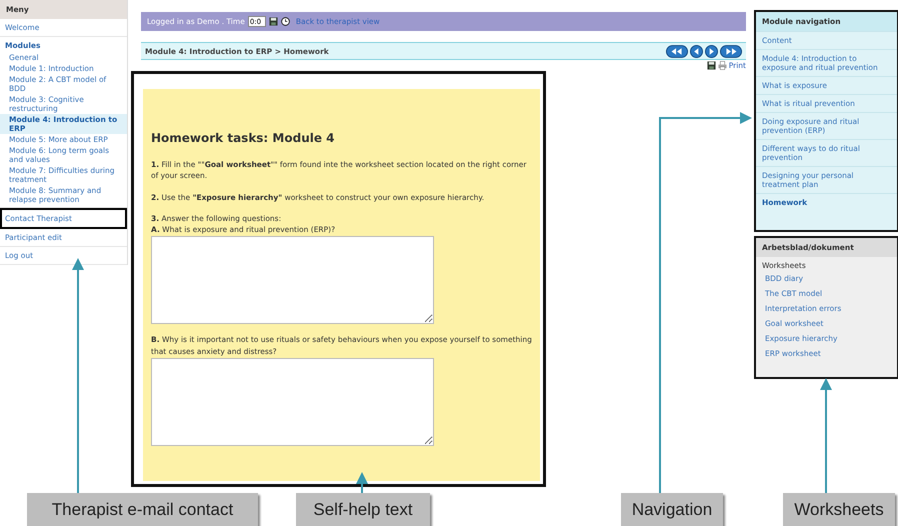 This screenshot has height=526, width=898. What do you see at coordinates (285, 21) in the screenshot?
I see `clock-icon` at bounding box center [285, 21].